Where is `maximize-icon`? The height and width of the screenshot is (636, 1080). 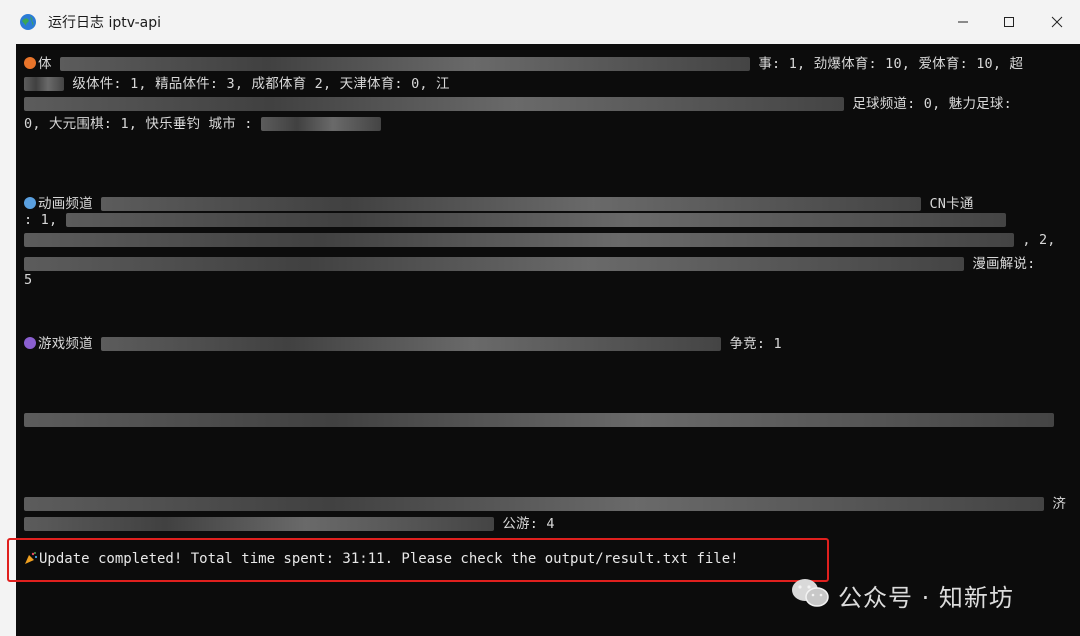 maximize-icon is located at coordinates (1009, 22).